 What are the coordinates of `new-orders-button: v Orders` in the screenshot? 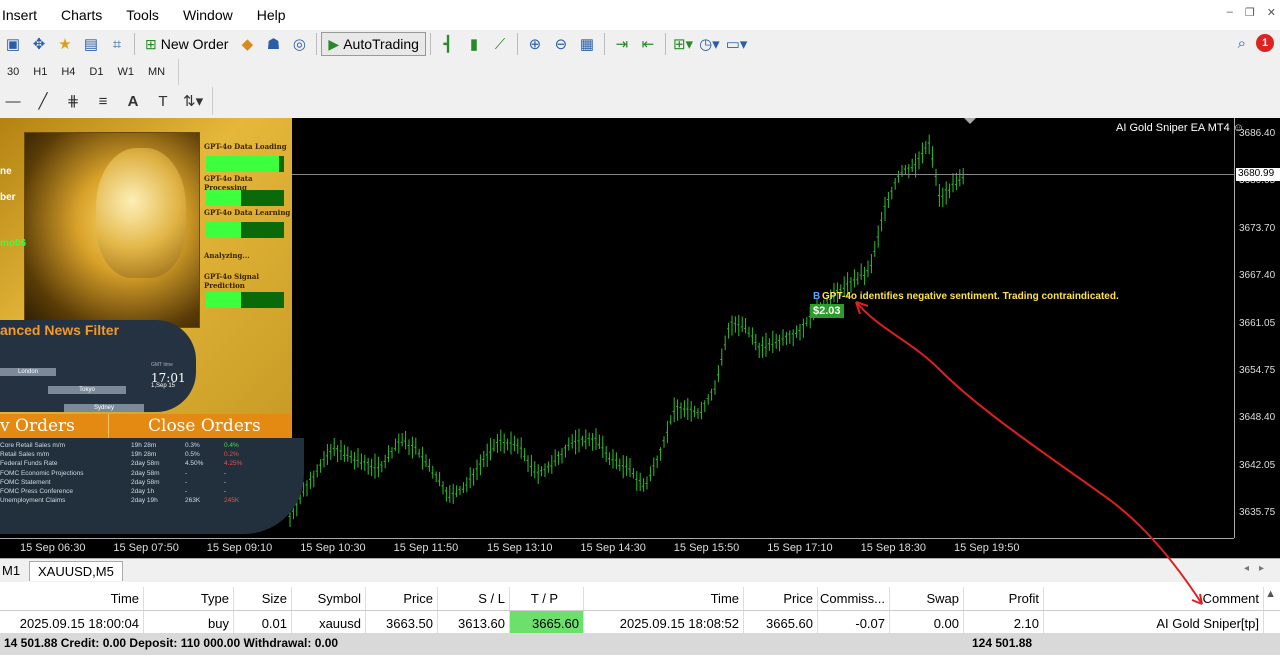 It's located at (37, 426).